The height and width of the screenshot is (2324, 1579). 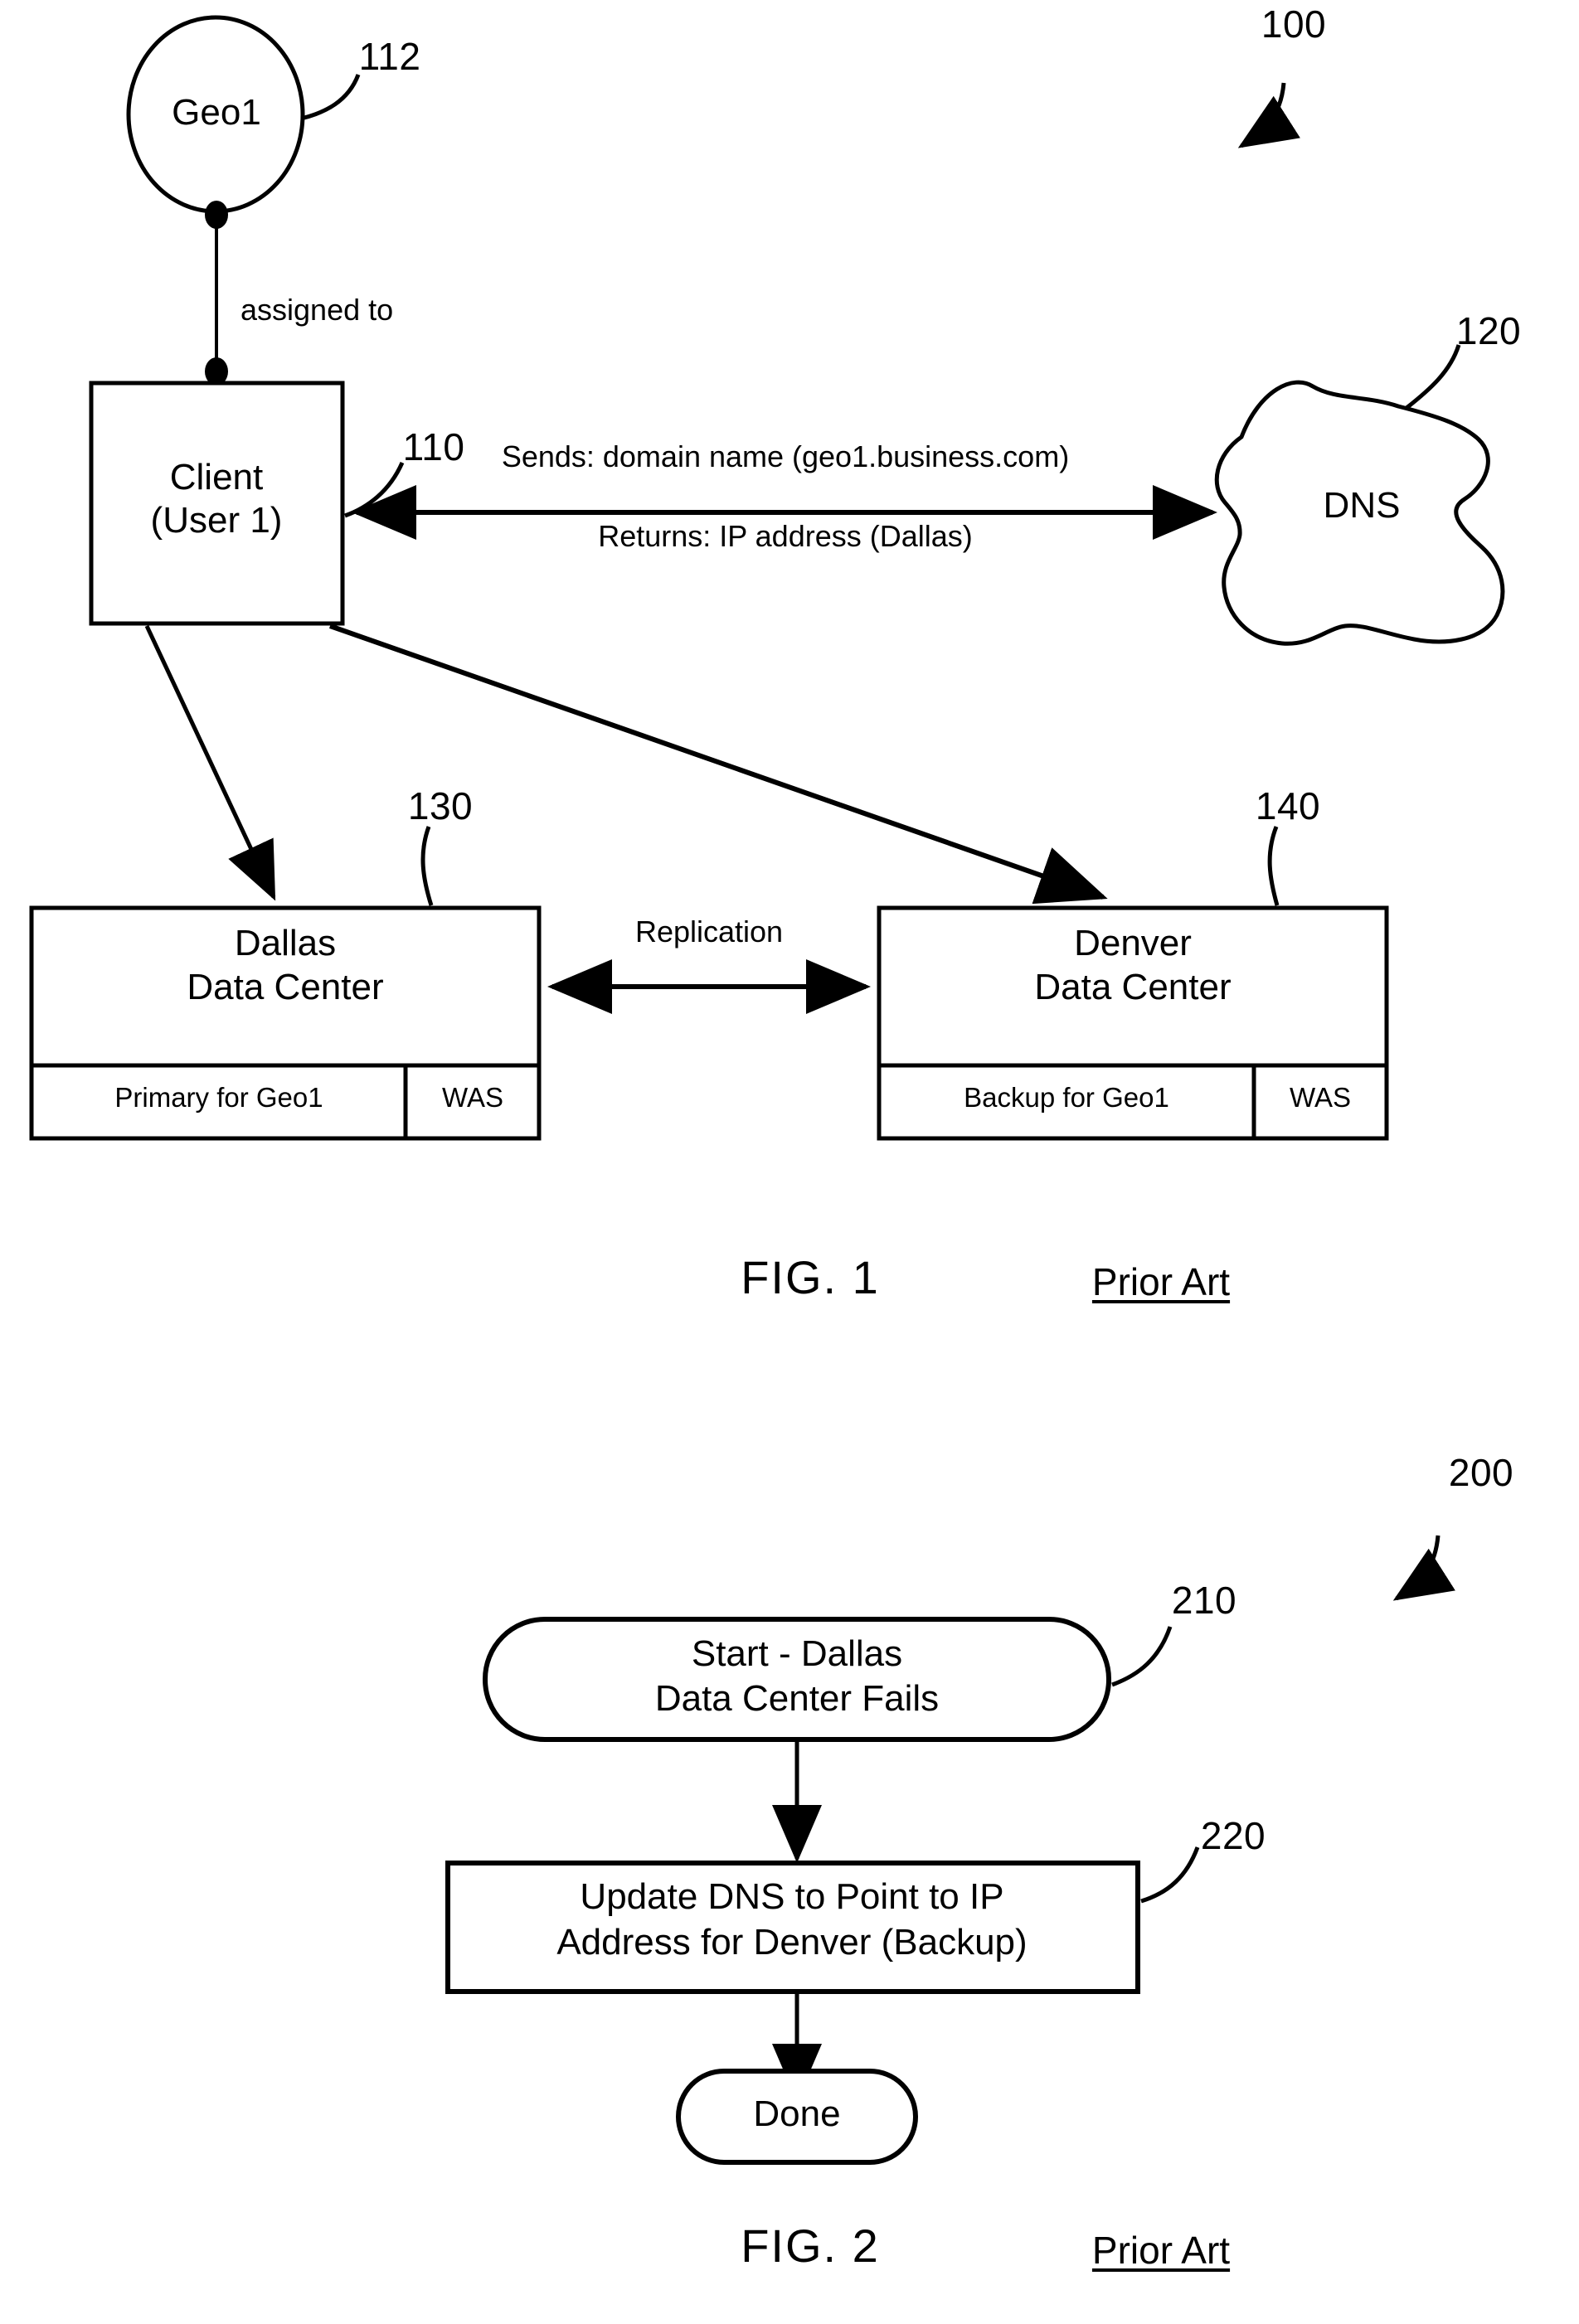 I want to click on denver-label-line1: Denver, so click(x=1133, y=943).